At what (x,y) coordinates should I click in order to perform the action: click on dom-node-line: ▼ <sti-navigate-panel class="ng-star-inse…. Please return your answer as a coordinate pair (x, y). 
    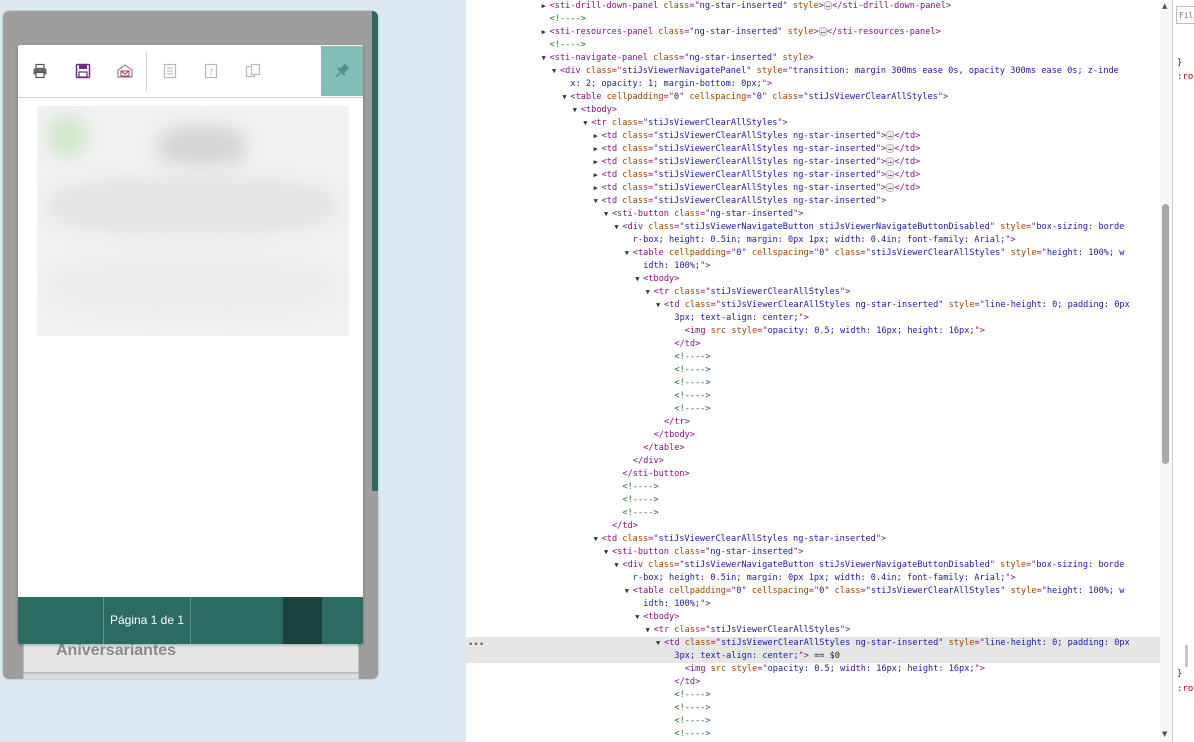
    Looking at the image, I should click on (813, 58).